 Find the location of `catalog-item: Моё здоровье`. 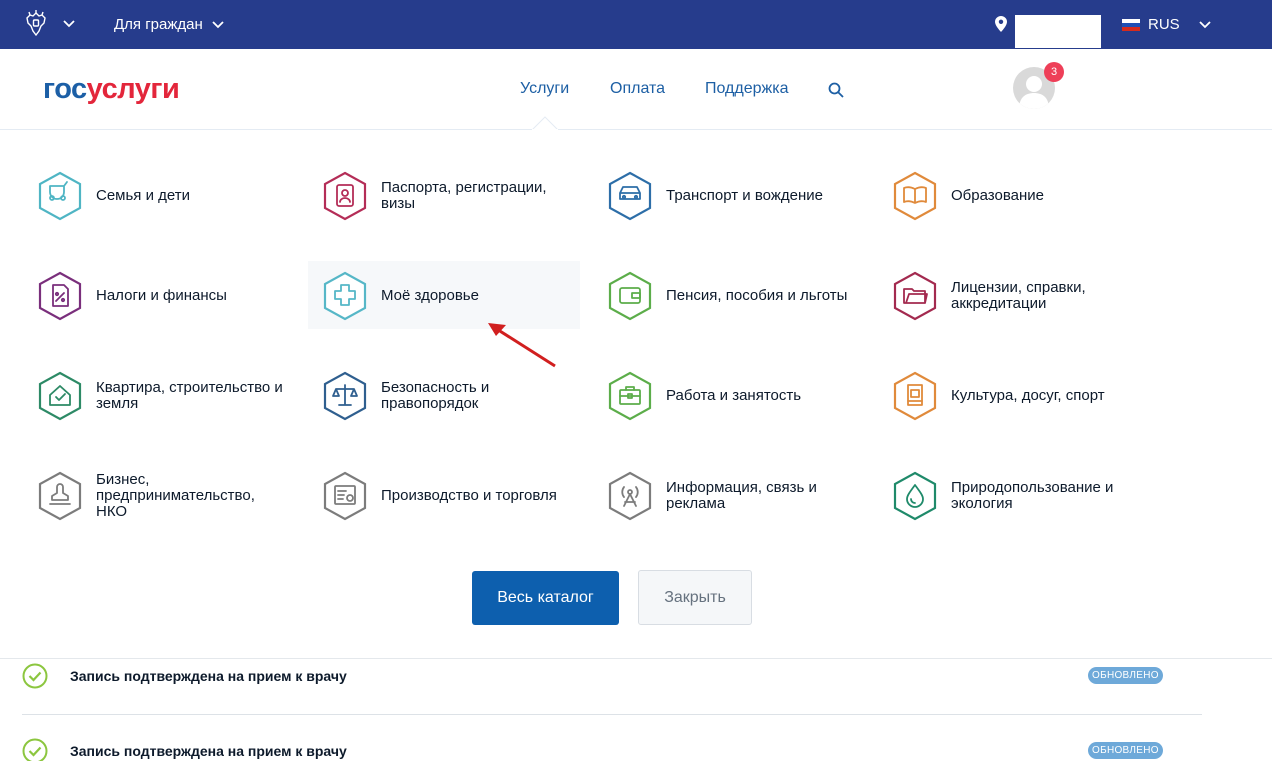

catalog-item: Моё здоровье is located at coordinates (446, 296).